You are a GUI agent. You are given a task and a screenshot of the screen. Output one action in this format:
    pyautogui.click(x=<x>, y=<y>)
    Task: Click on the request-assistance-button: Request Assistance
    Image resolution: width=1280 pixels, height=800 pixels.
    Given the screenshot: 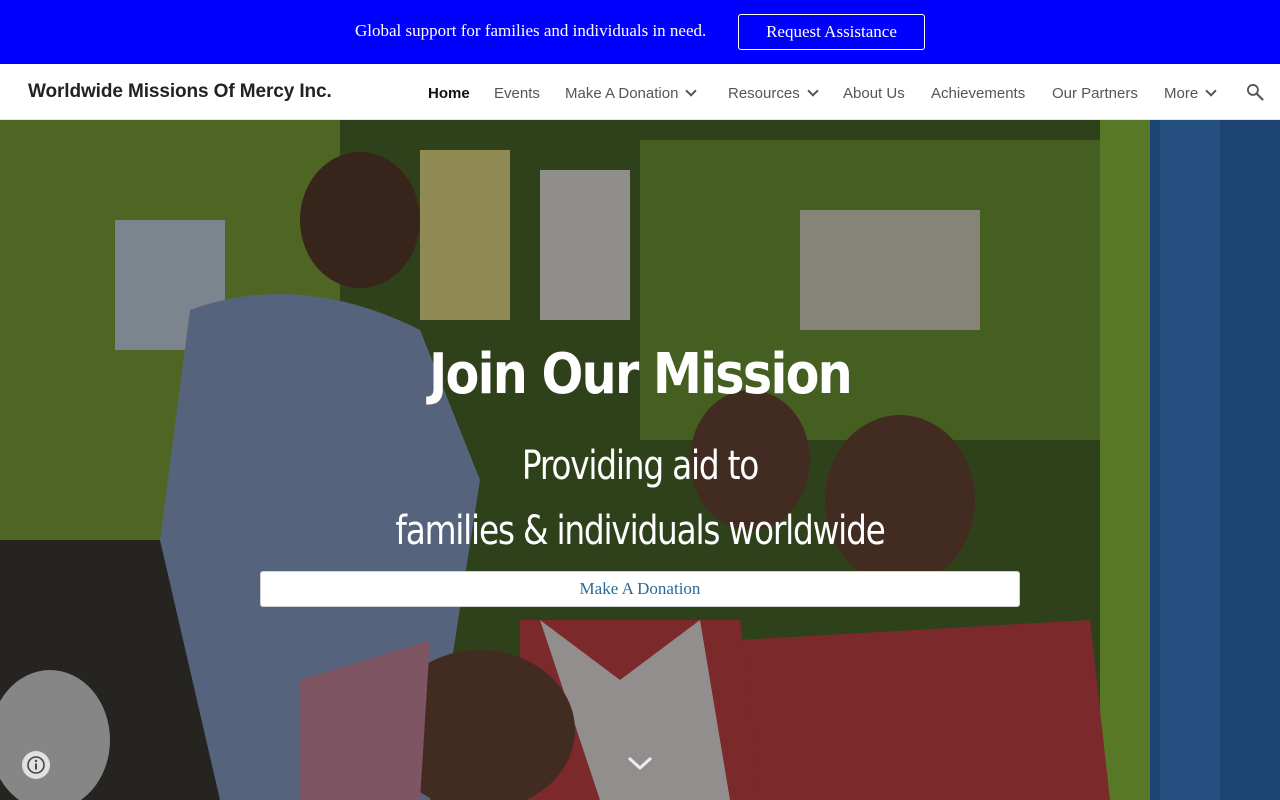 What is the action you would take?
    pyautogui.click(x=831, y=32)
    